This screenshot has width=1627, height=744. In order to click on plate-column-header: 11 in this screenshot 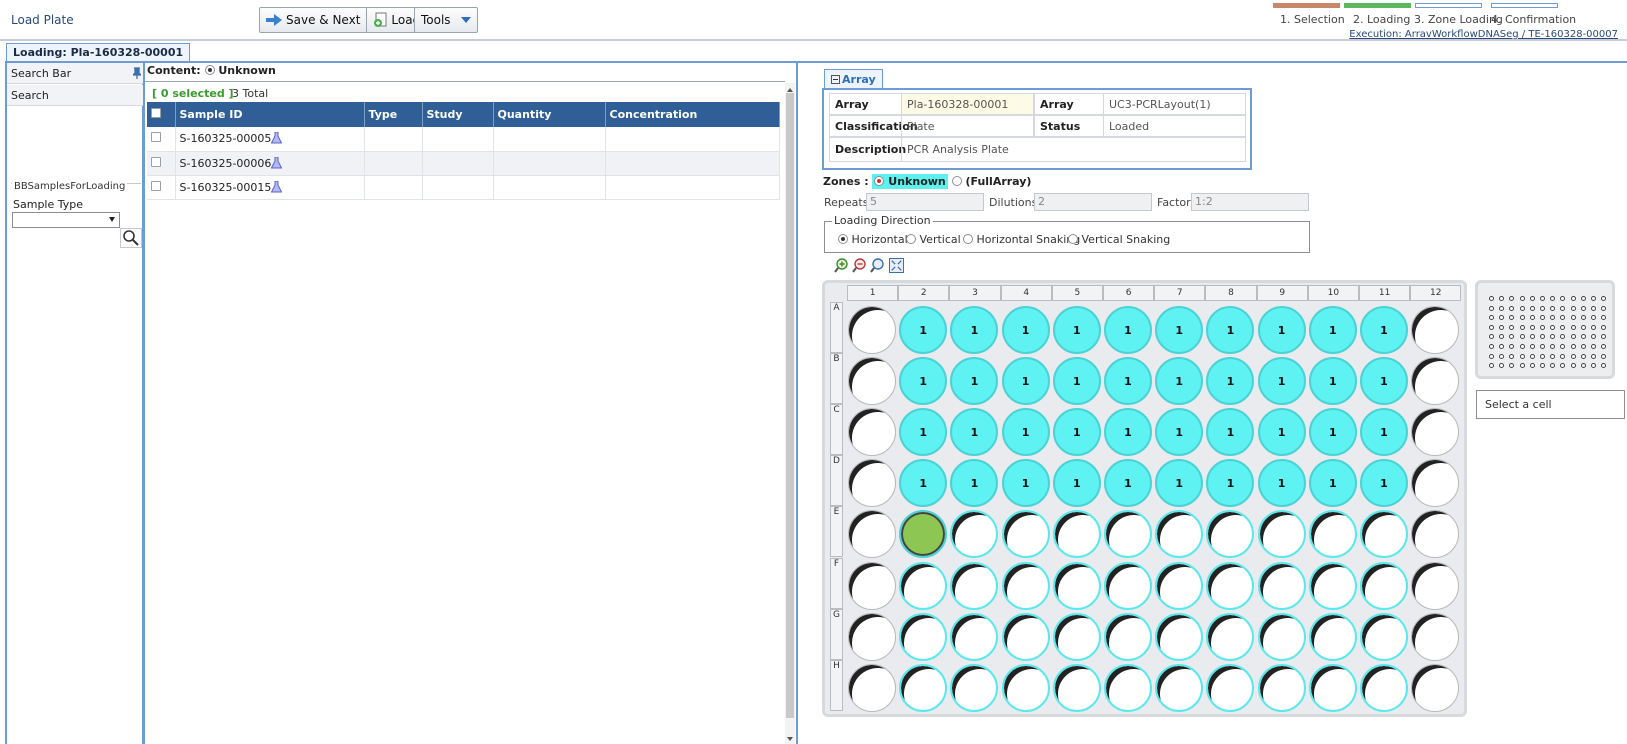, I will do `click(1385, 293)`.